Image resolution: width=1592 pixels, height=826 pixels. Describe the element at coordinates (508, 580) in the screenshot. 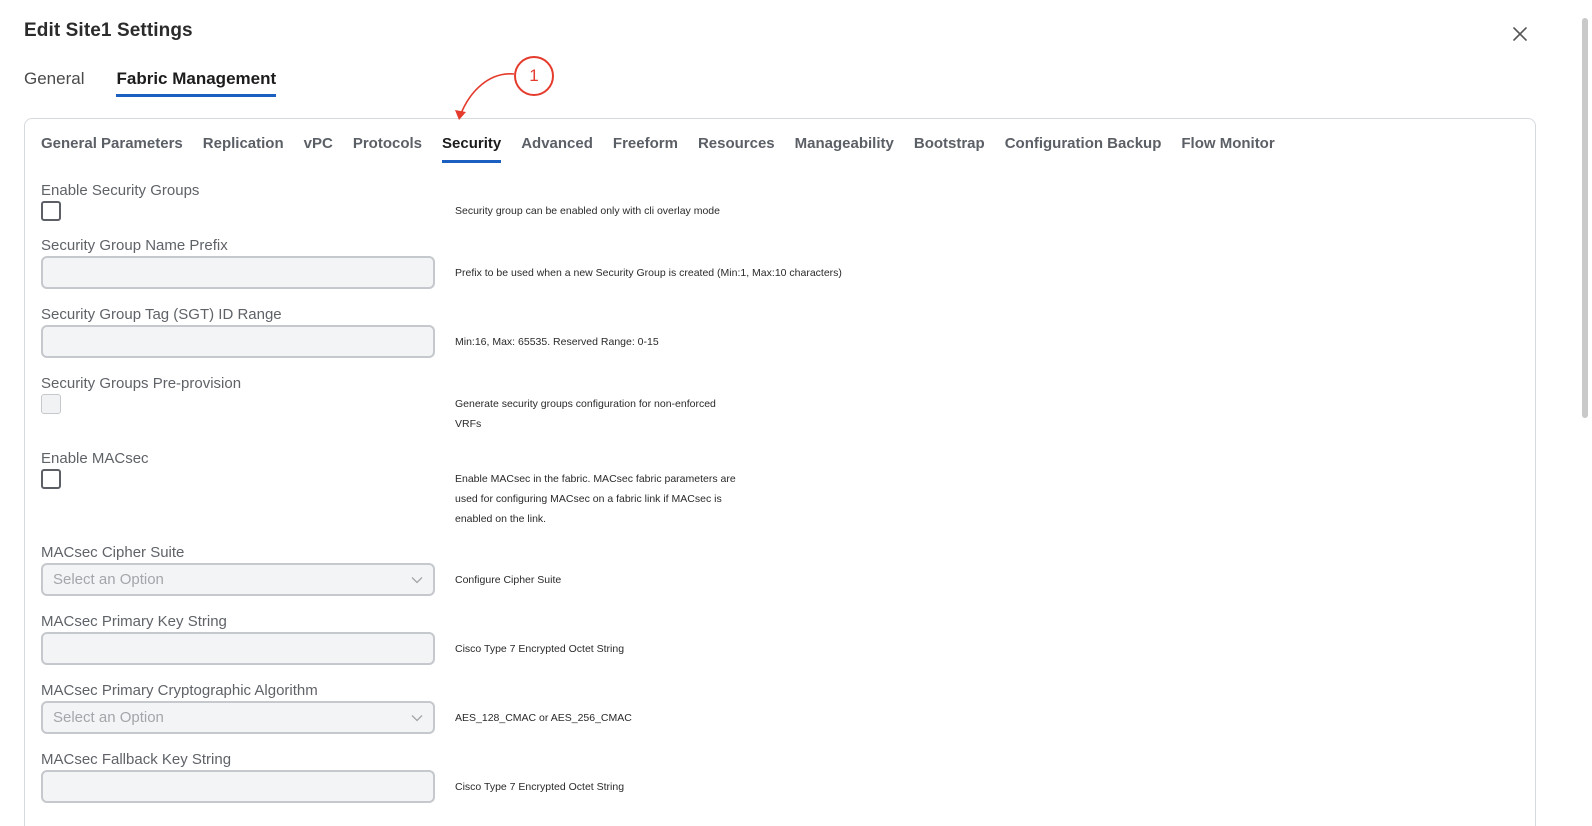

I see `macsec-cipher-suite-help: Configure Cipher Suite` at that location.